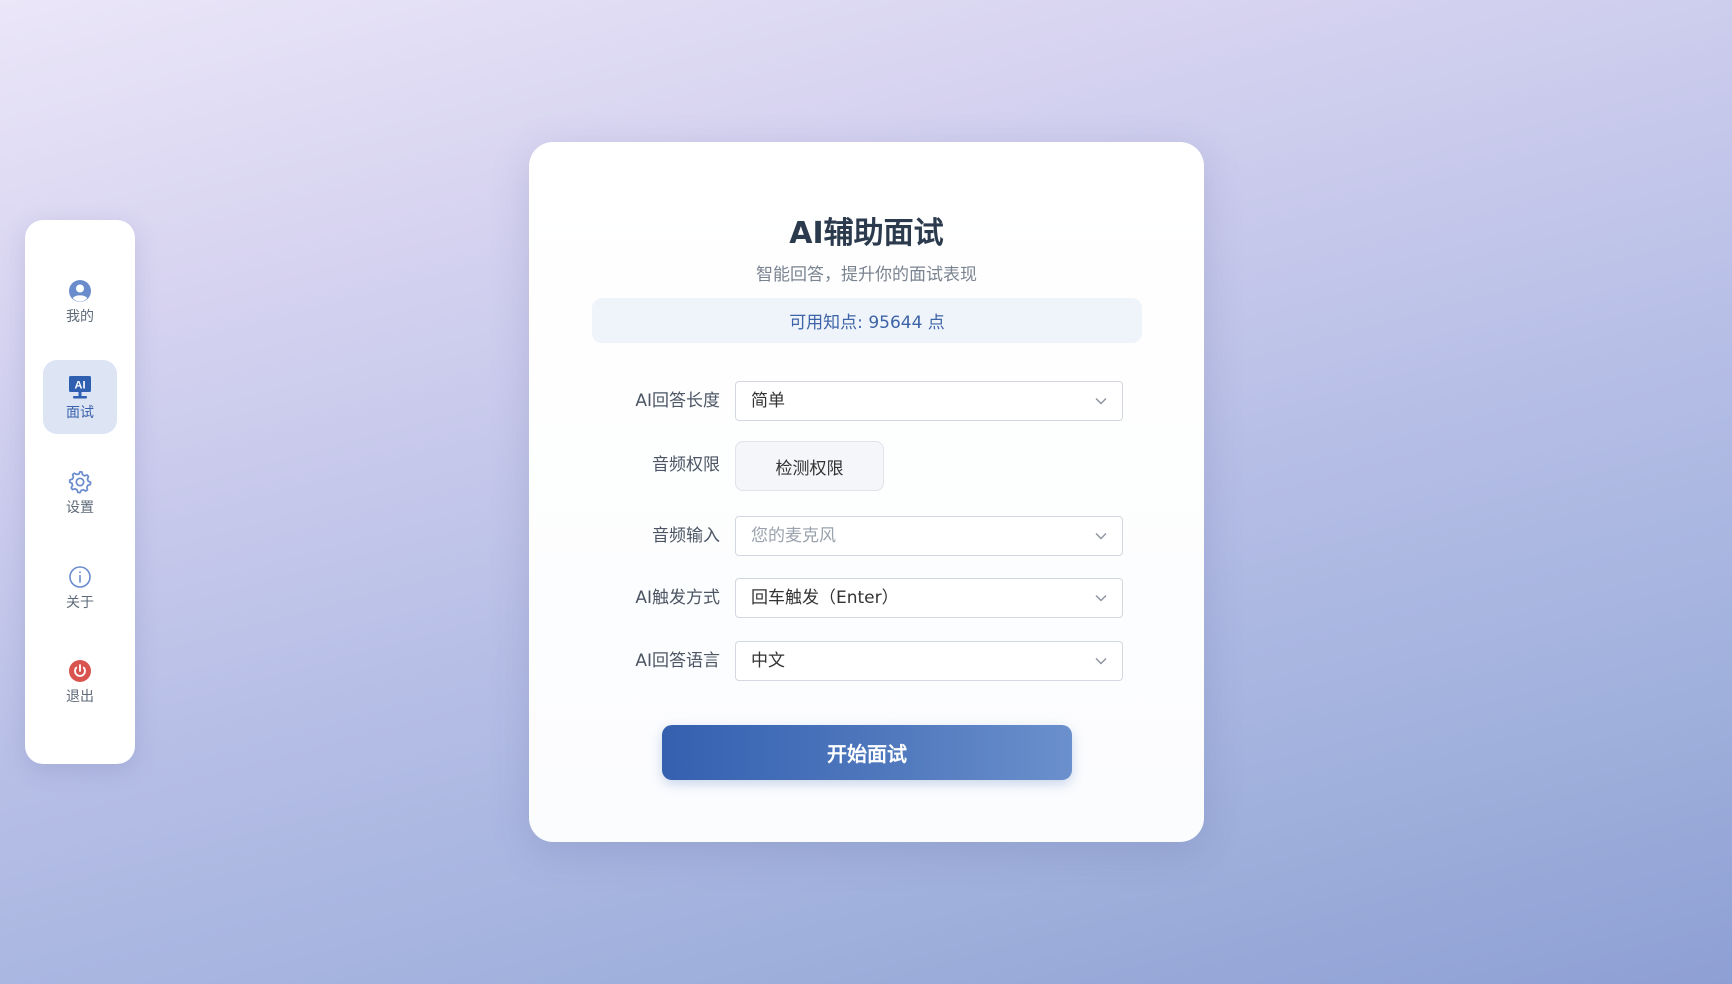  What do you see at coordinates (80, 602) in the screenshot?
I see `sidebar-item-label: 关于` at bounding box center [80, 602].